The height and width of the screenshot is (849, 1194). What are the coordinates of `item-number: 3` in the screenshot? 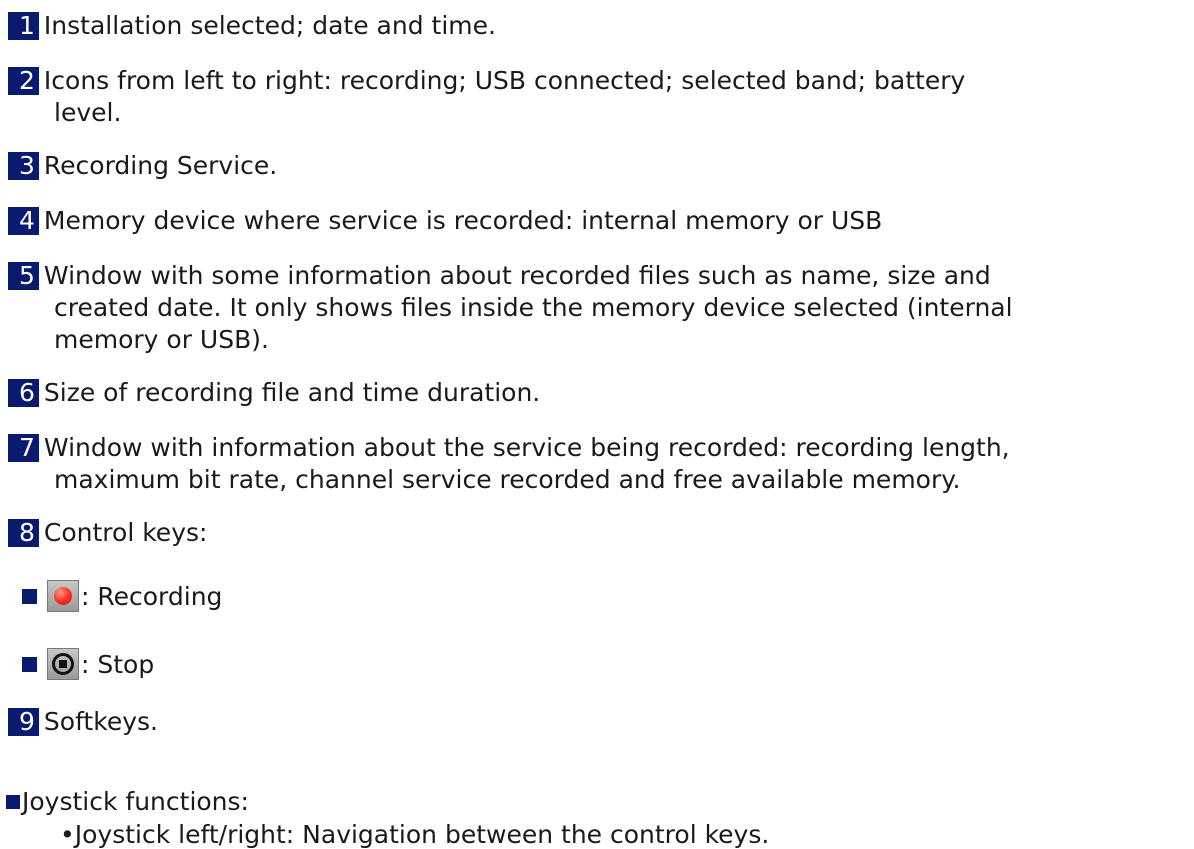 It's located at (23, 166).